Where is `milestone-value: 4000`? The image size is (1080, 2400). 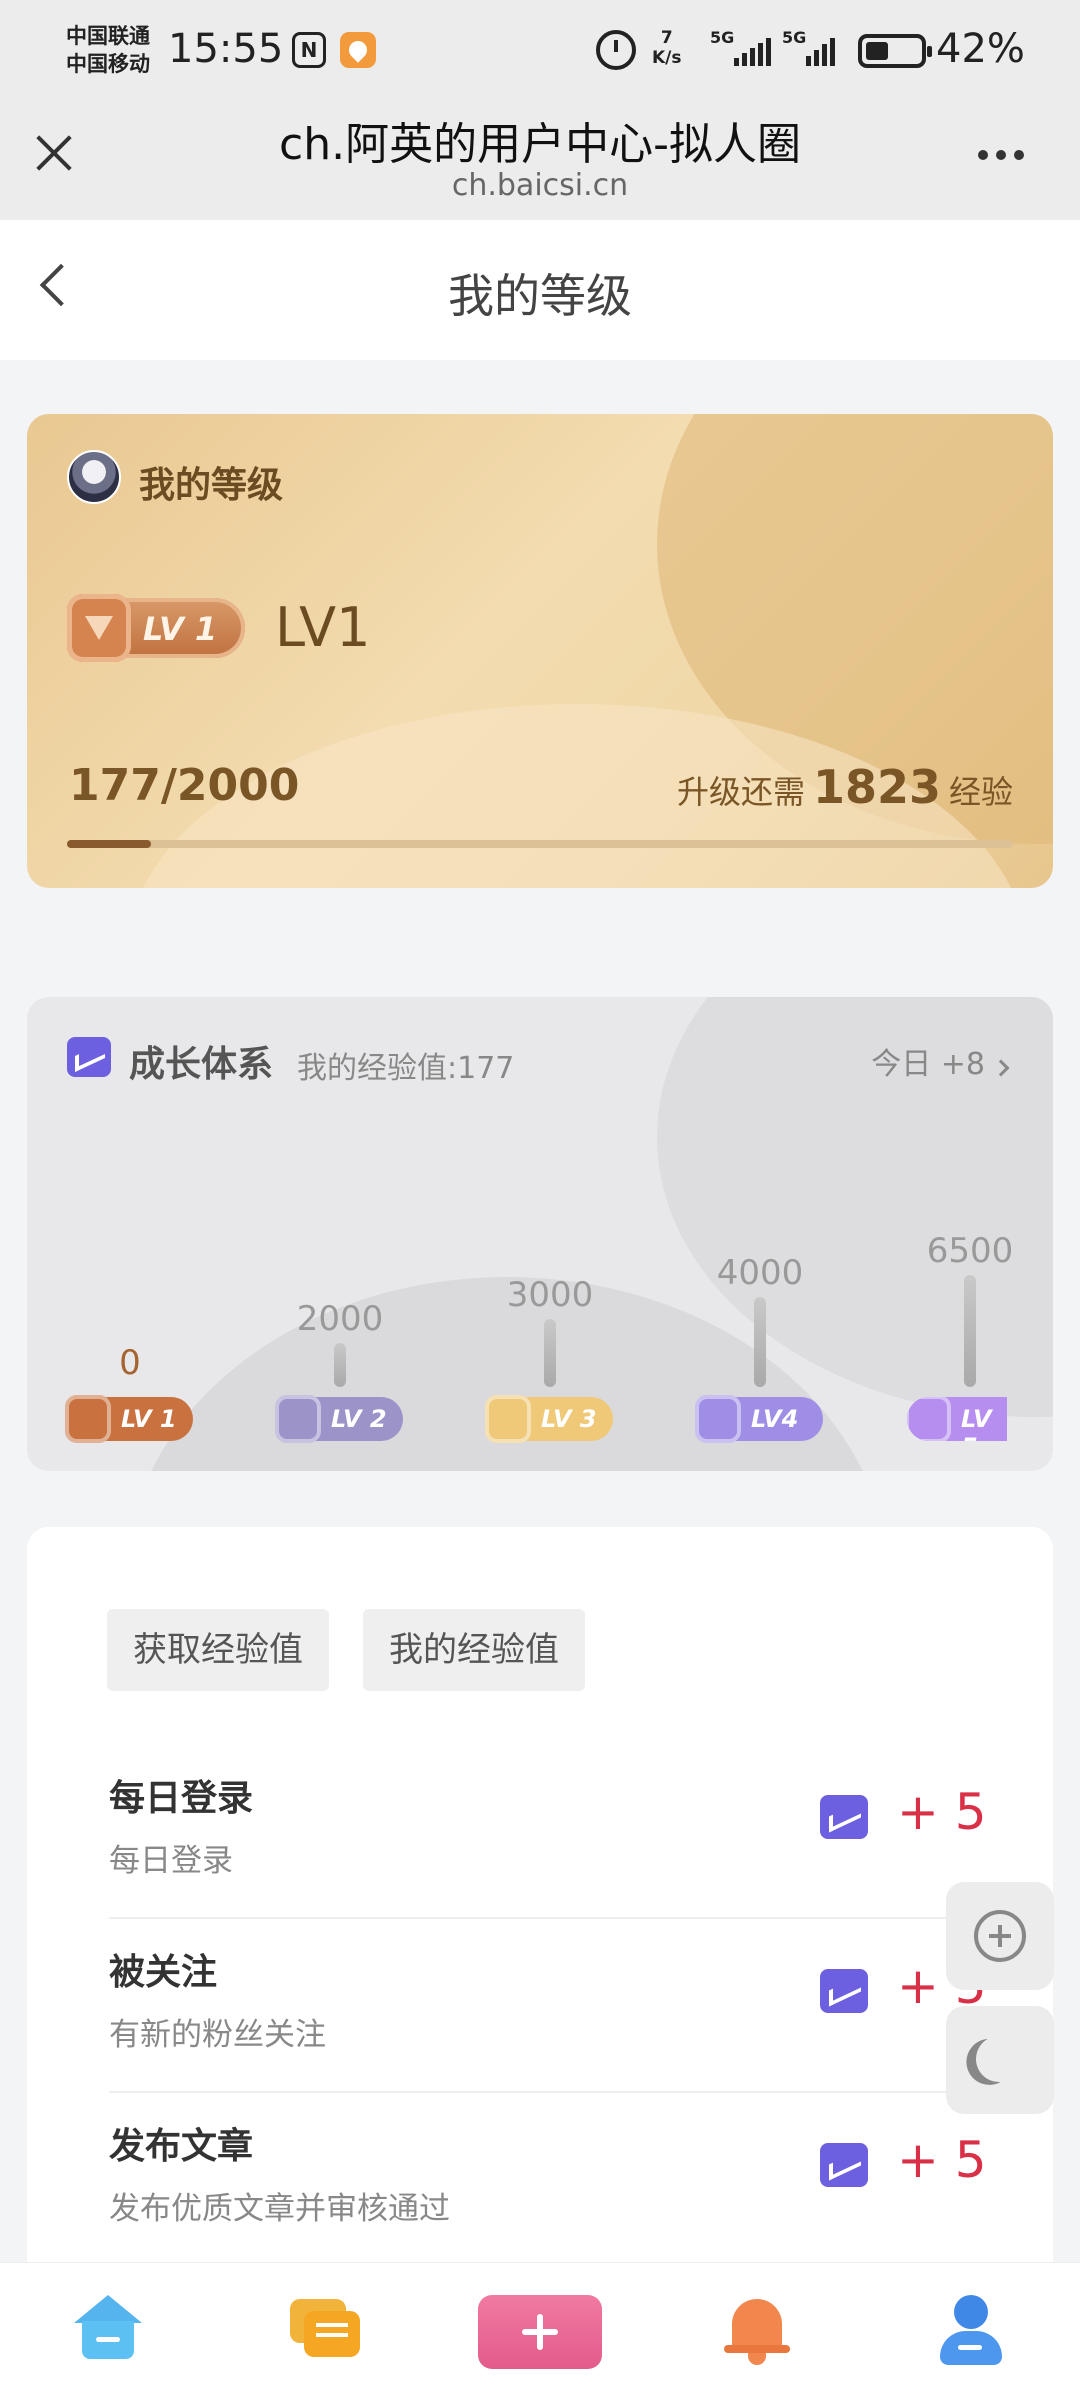 milestone-value: 4000 is located at coordinates (760, 1273).